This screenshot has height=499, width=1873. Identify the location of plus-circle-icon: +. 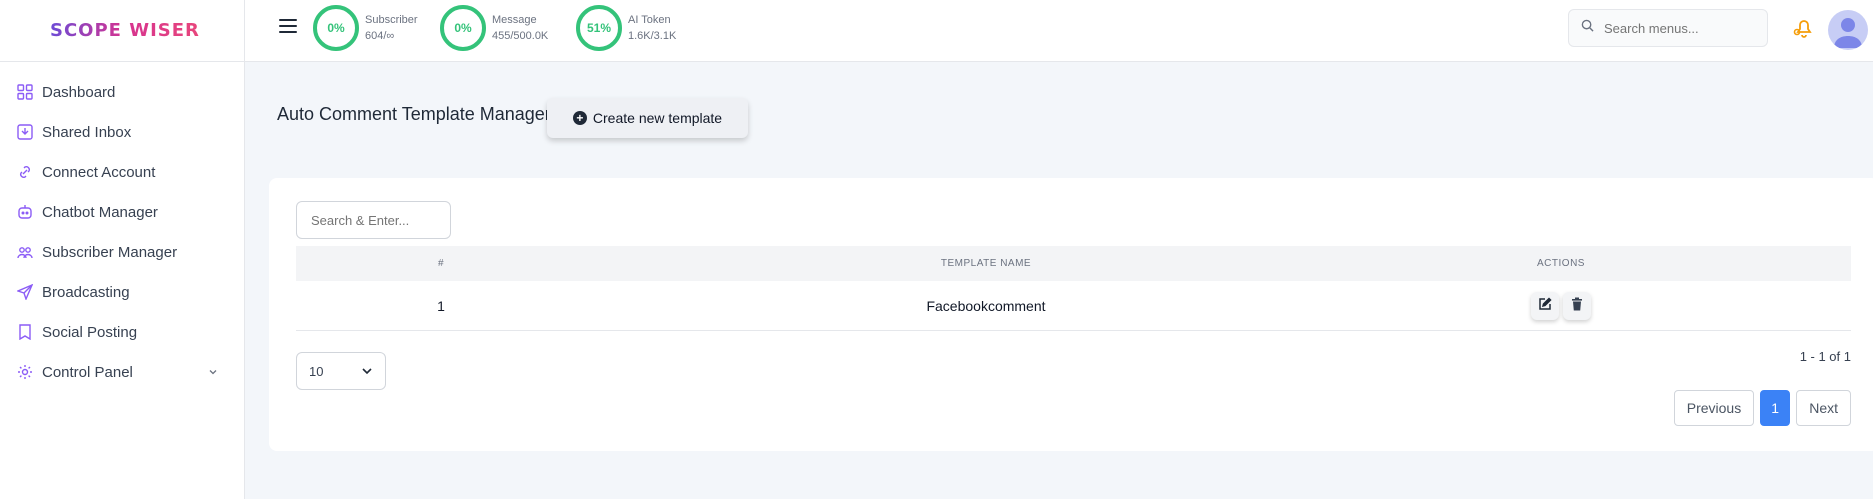
(579, 118).